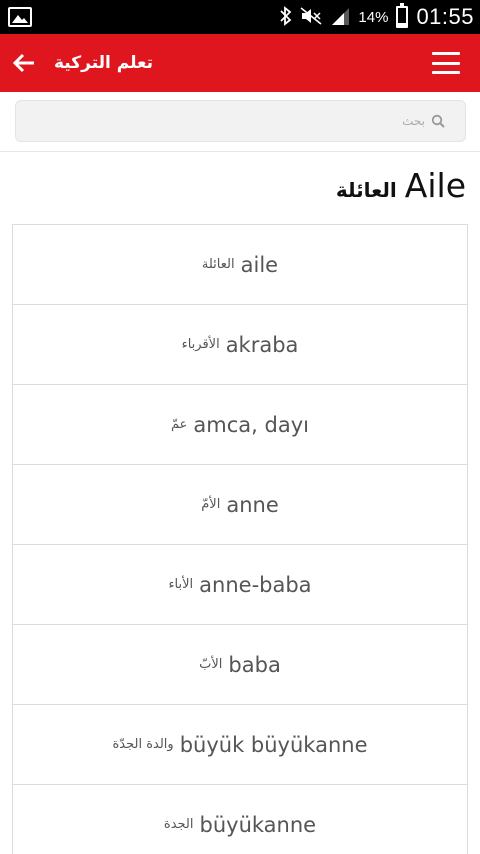 This screenshot has width=480, height=854. I want to click on list-item: الأباء anne-baba, so click(240, 585).